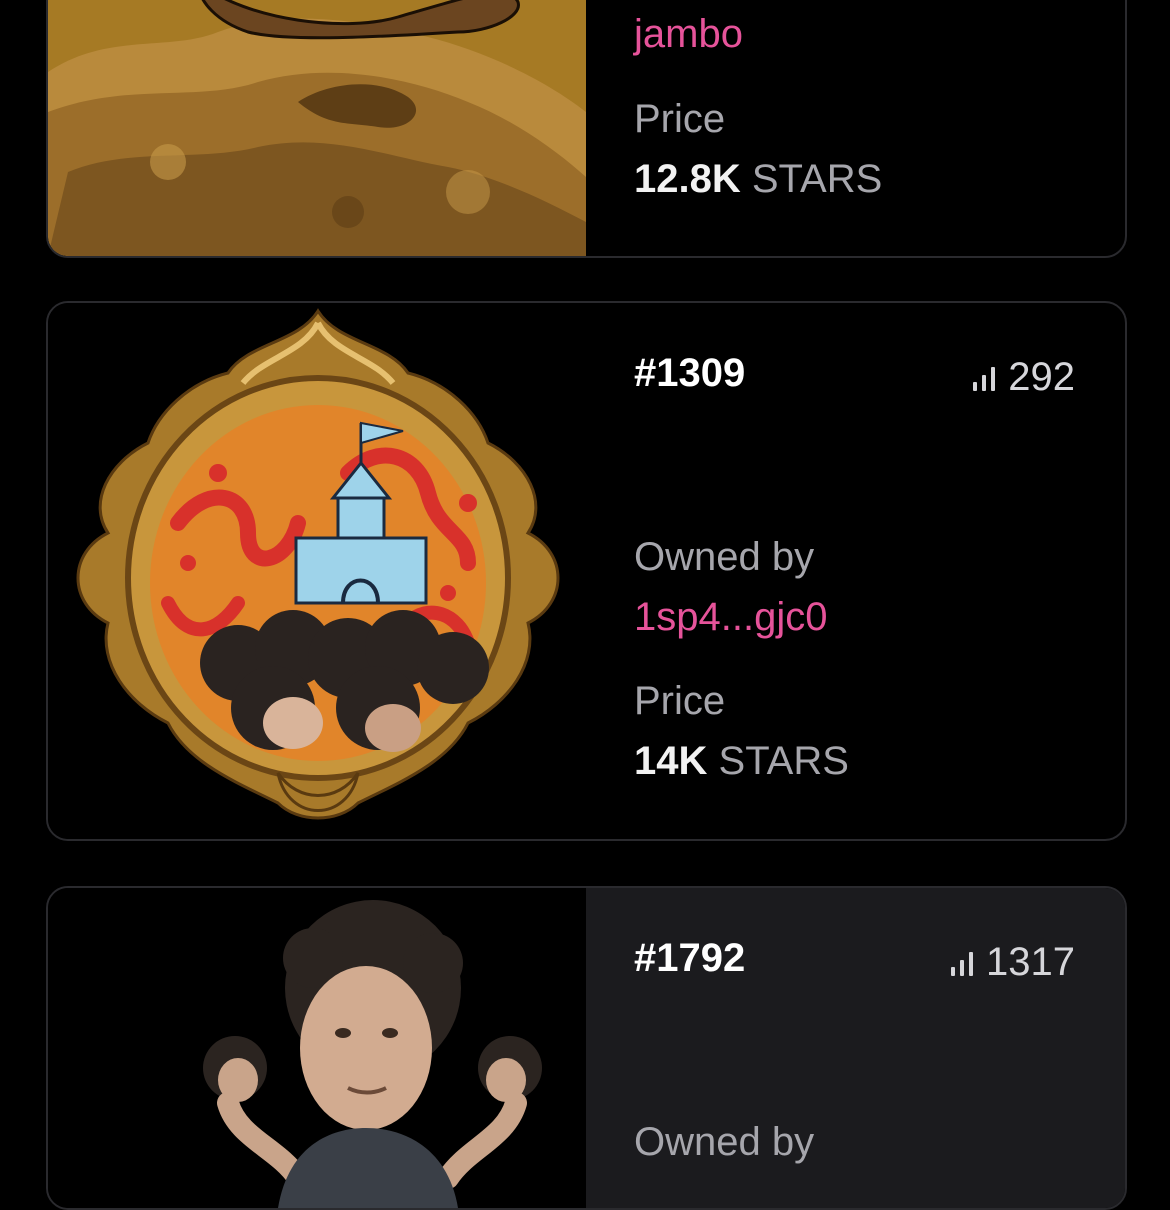 This screenshot has height=1210, width=1170. Describe the element at coordinates (687, 179) in the screenshot. I see `price-value: 12.8K` at that location.